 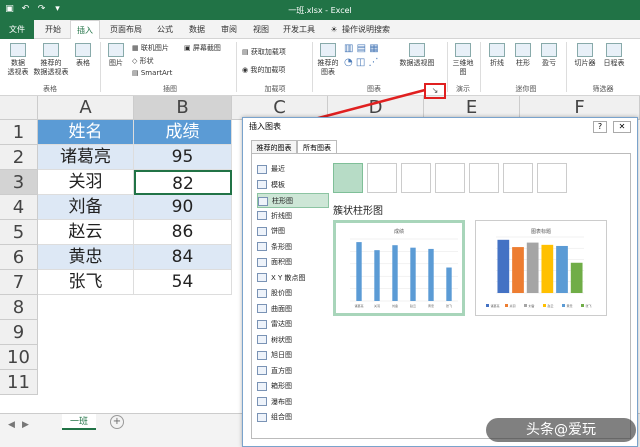 I want to click on stock-chart-icon, so click(x=262, y=293).